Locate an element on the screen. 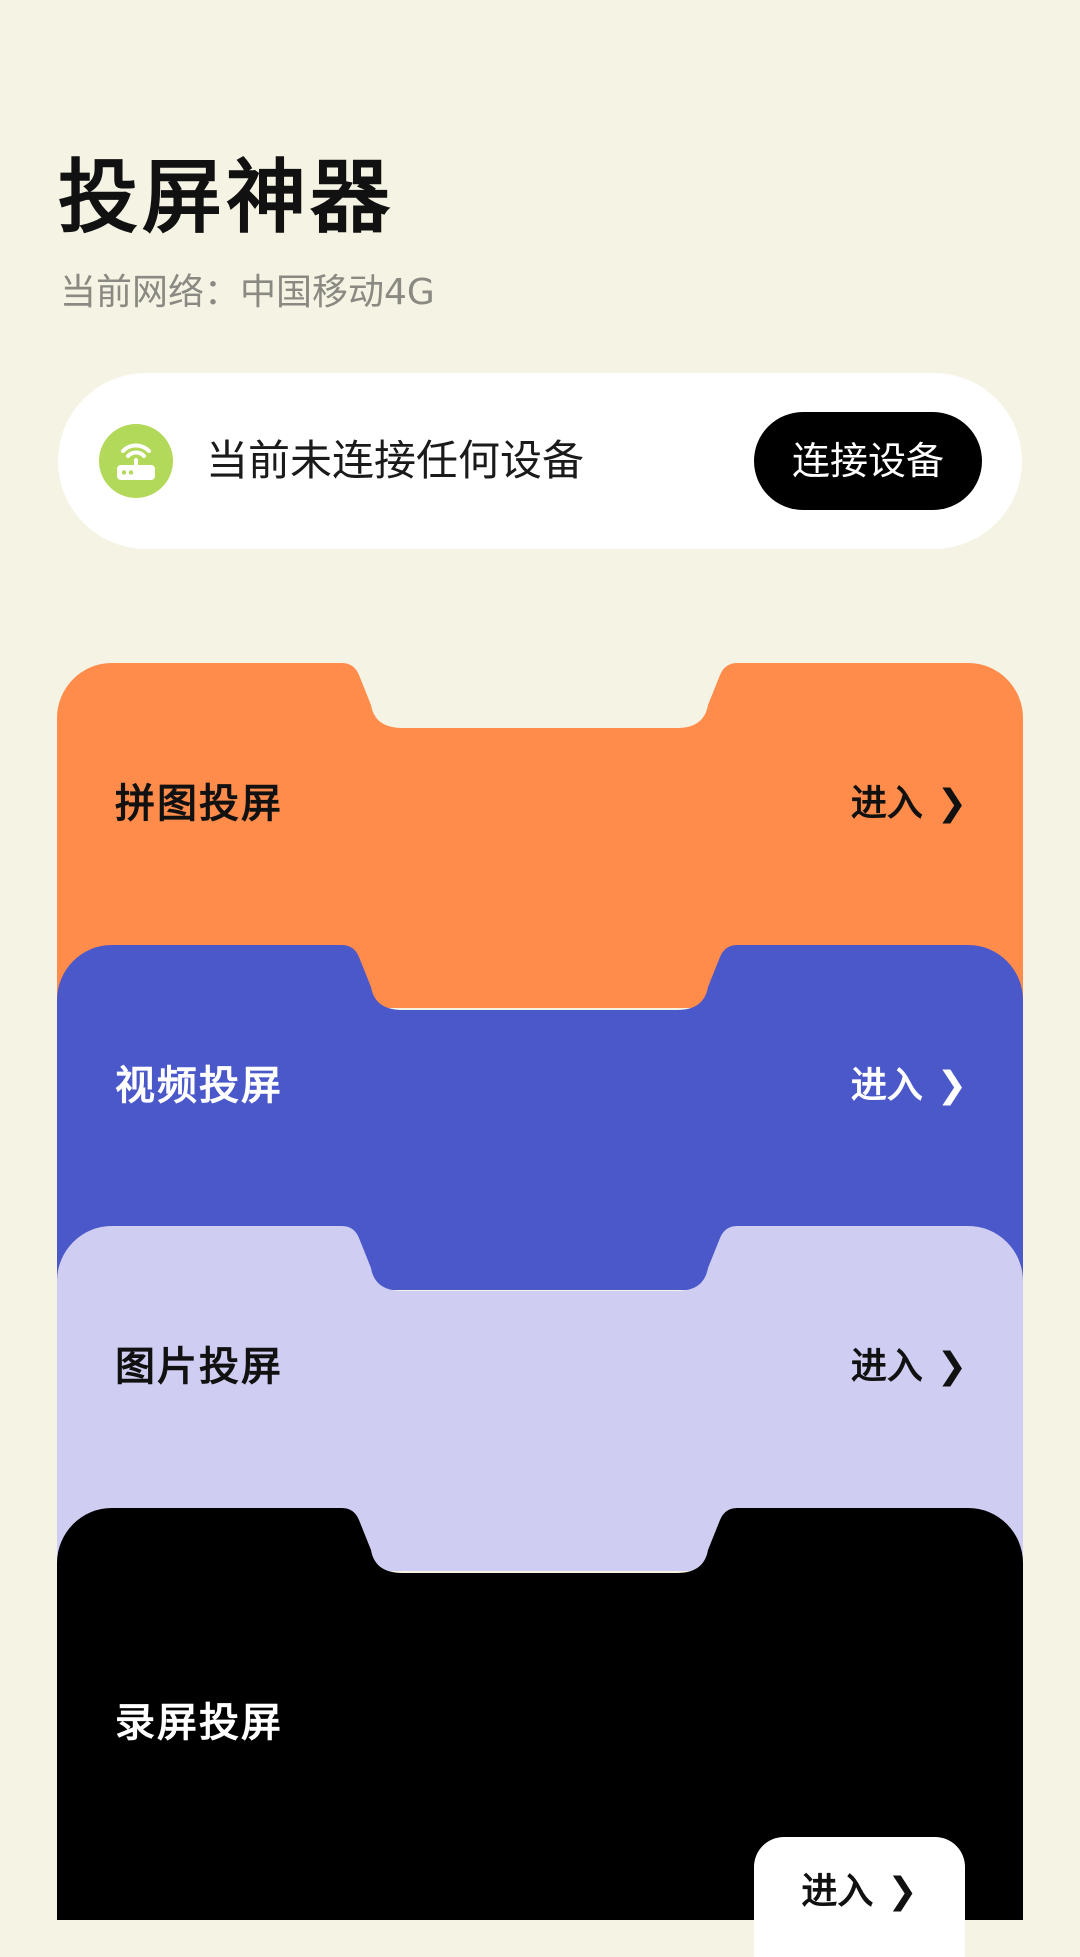 This screenshot has width=1080, height=1957. card-title: 拼图投屏 is located at coordinates (199, 804).